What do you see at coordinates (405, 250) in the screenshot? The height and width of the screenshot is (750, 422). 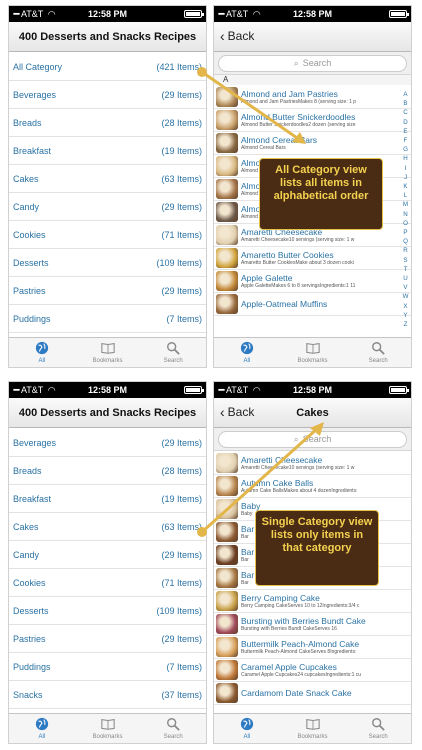 I see `index-letter: R` at bounding box center [405, 250].